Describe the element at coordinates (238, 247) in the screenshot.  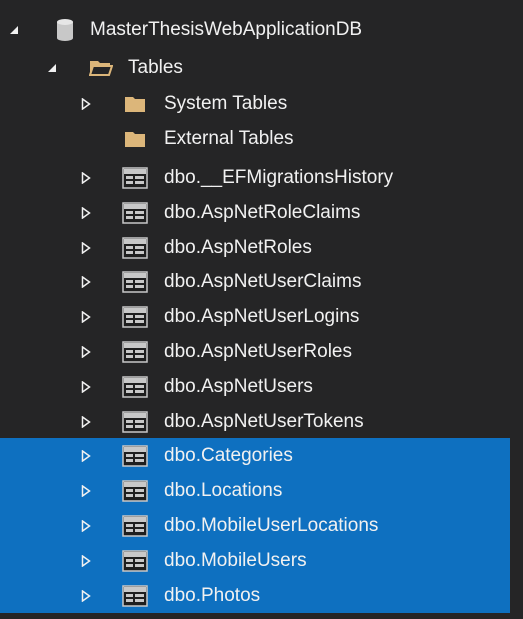
I see `table-label: dbo.AspNetRoles` at that location.